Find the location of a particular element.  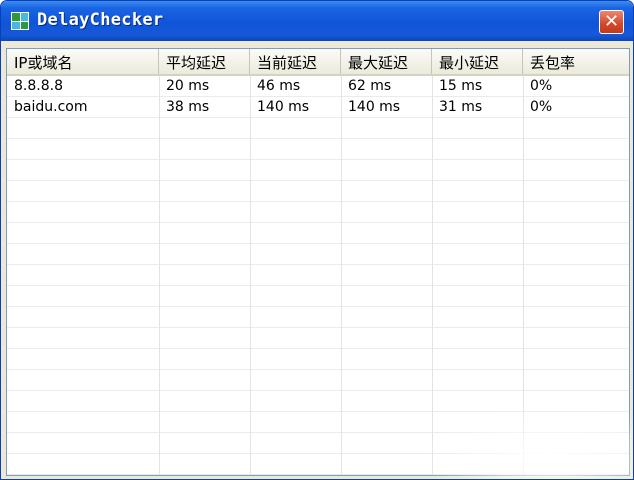

close-icon: ✕ is located at coordinates (611, 21).